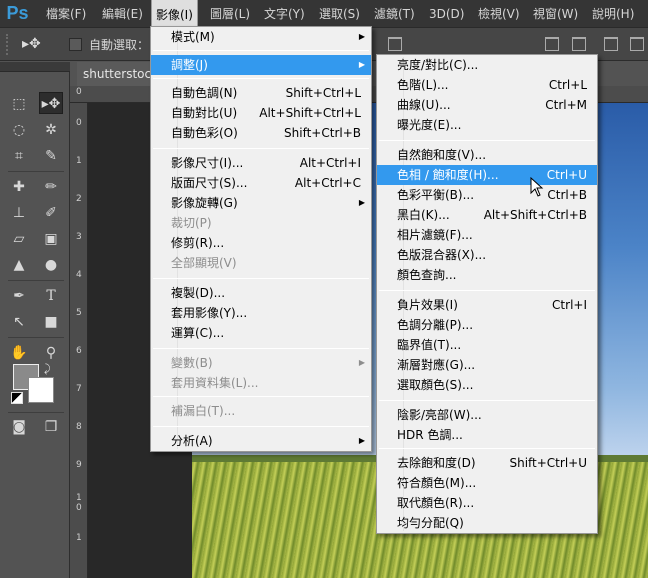 The image size is (648, 578). What do you see at coordinates (122, 14) in the screenshot?
I see `menu-edit: 編輯(E)` at bounding box center [122, 14].